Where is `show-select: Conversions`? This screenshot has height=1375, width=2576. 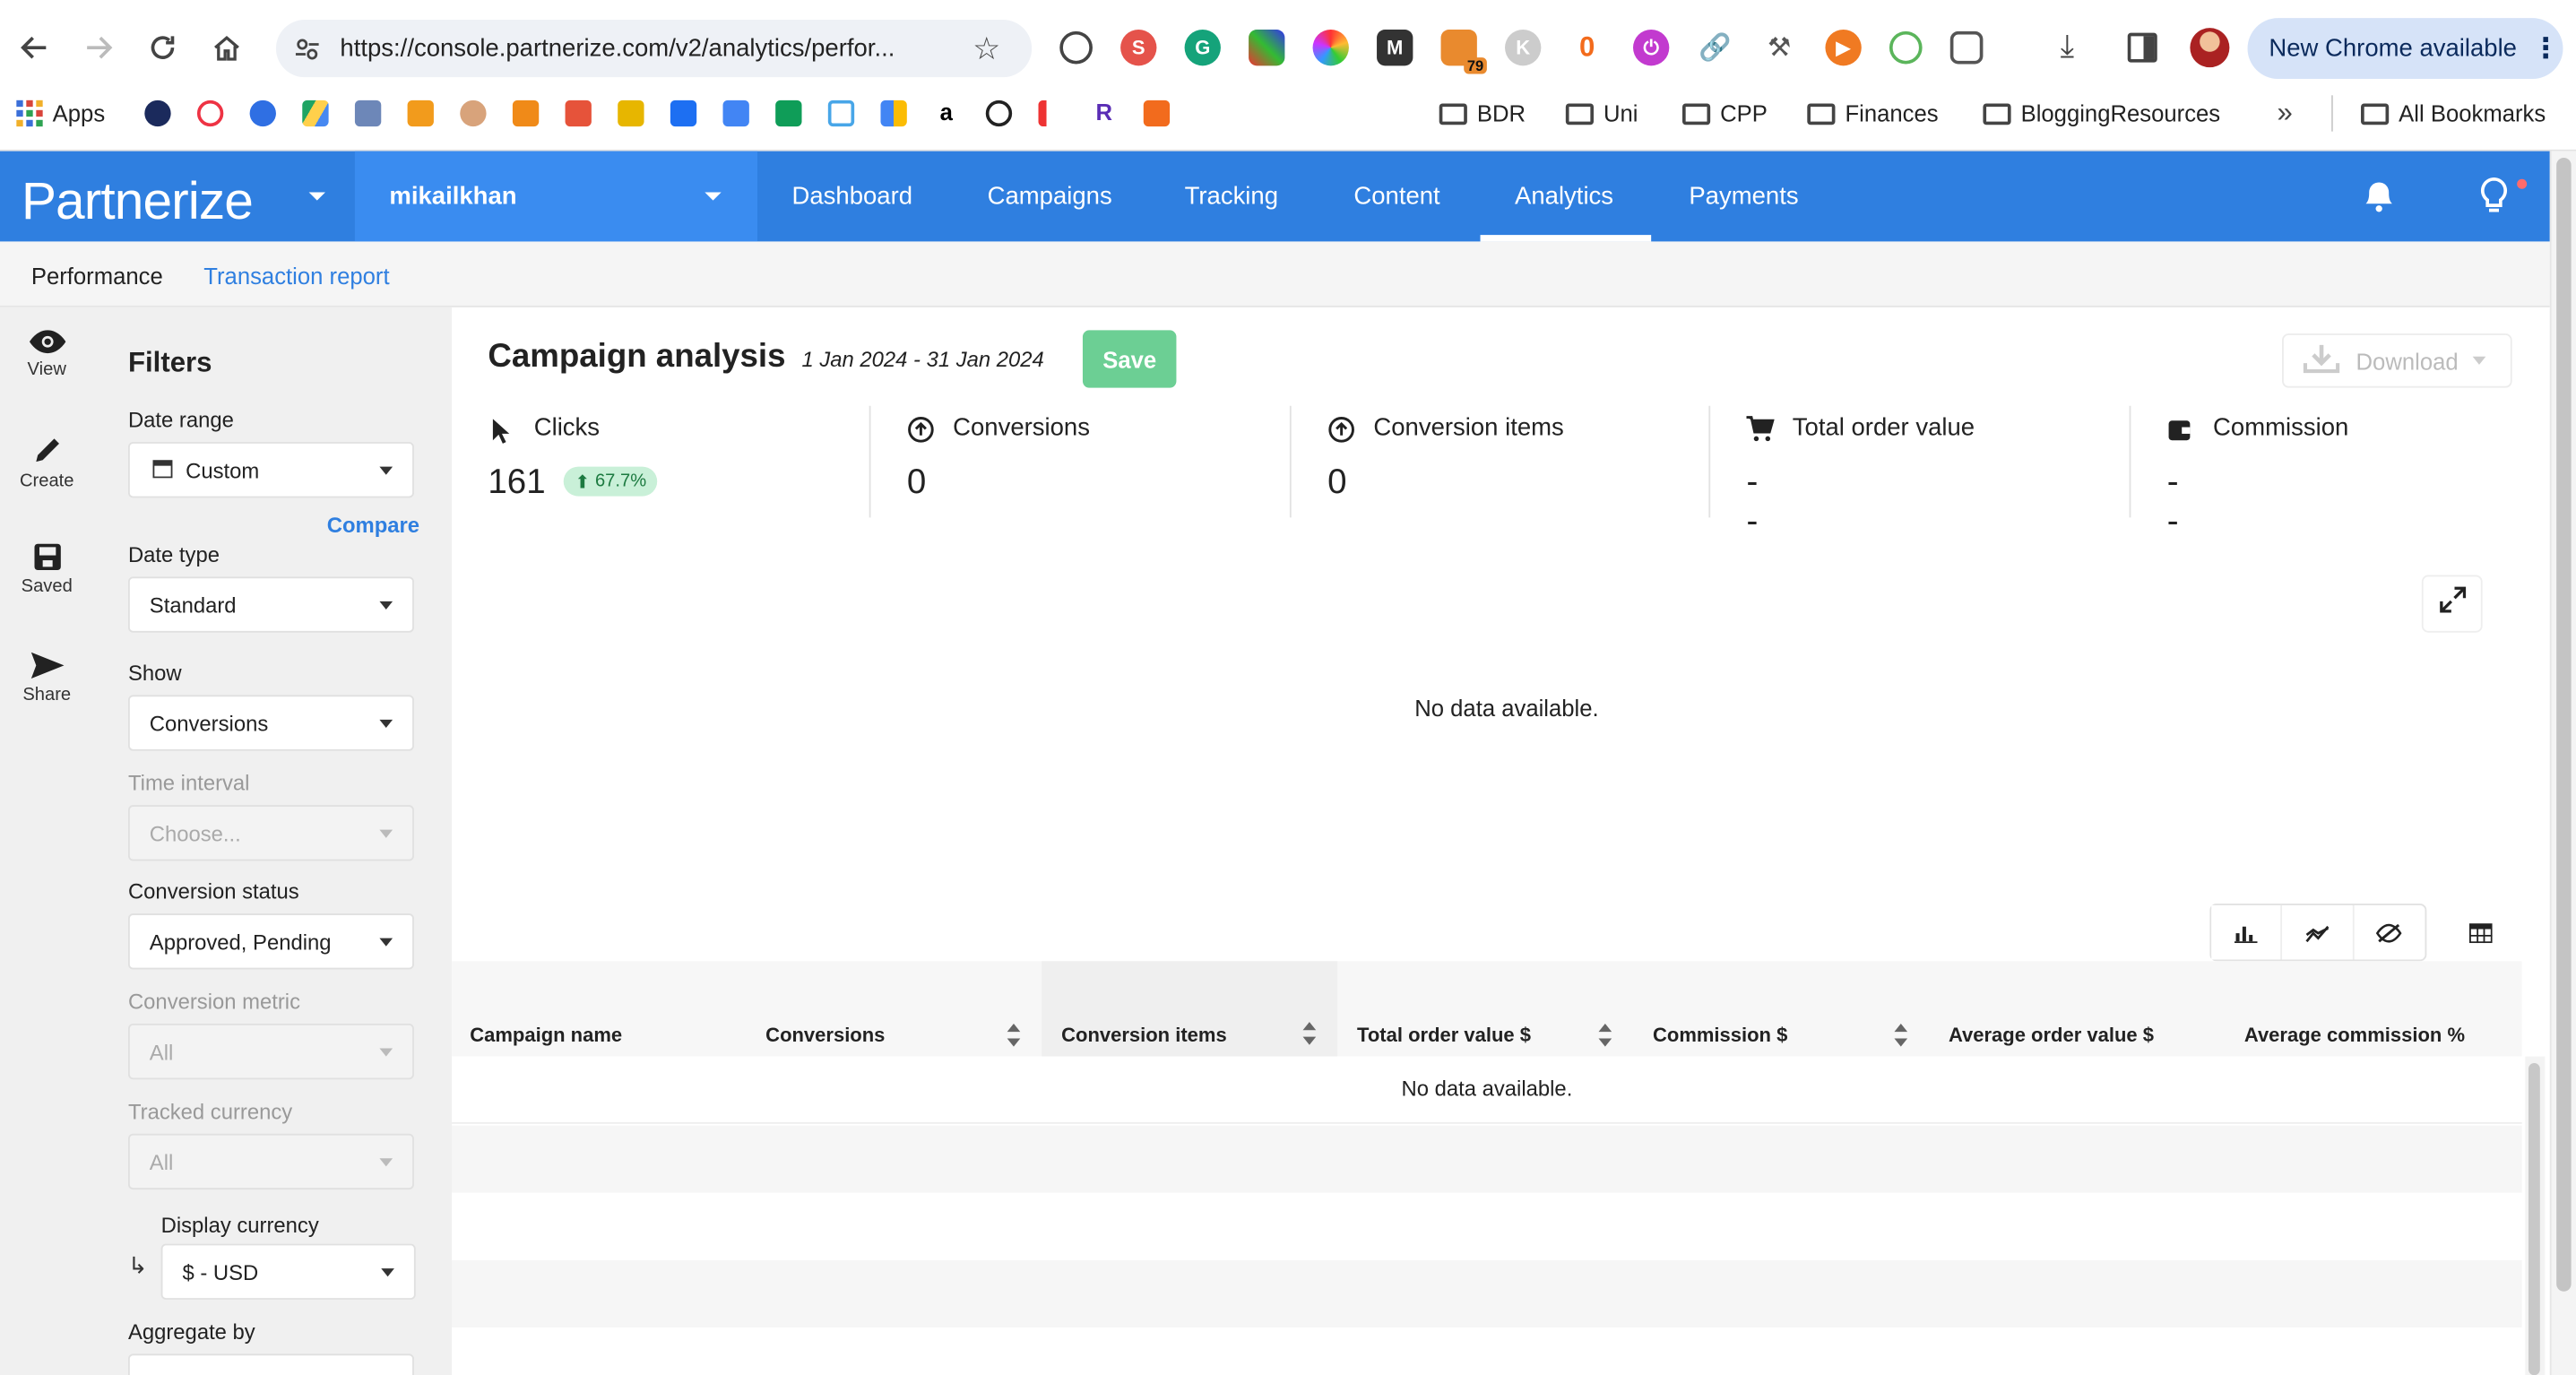 show-select: Conversions is located at coordinates (270, 723).